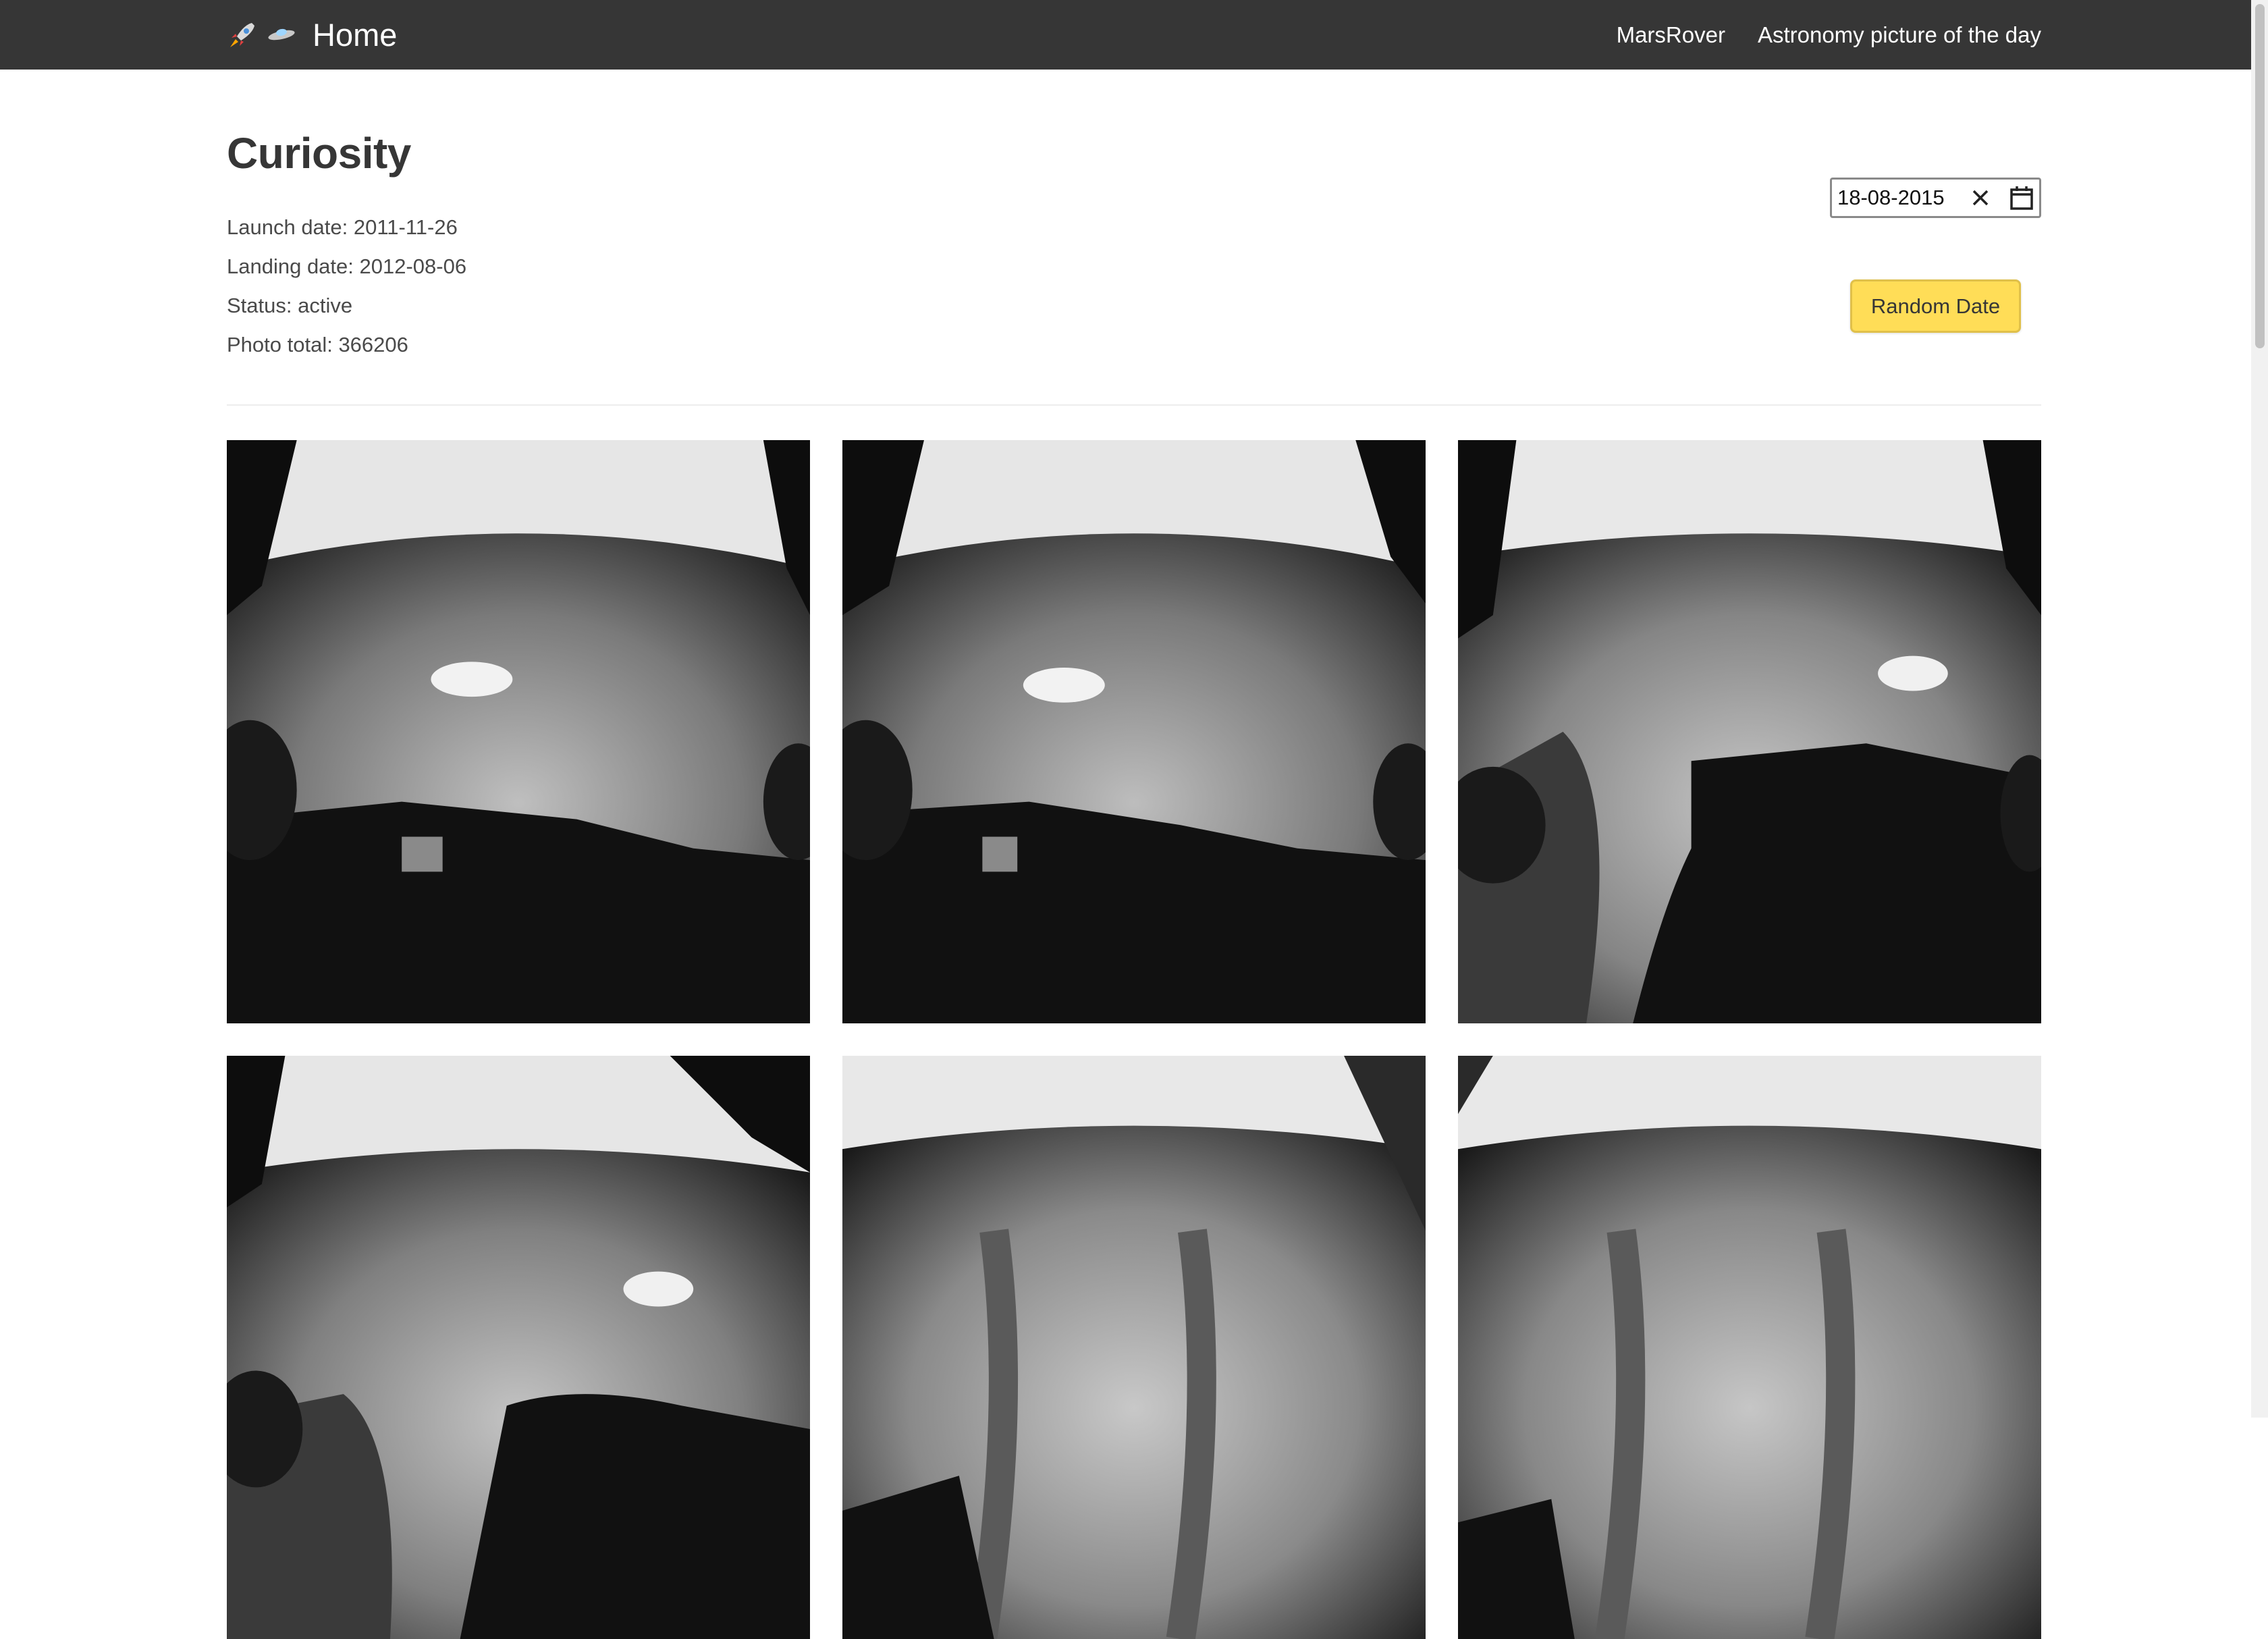 Image resolution: width=2268 pixels, height=1639 pixels. What do you see at coordinates (342, 227) in the screenshot?
I see `launch-date: Launch date: 2011-11-26` at bounding box center [342, 227].